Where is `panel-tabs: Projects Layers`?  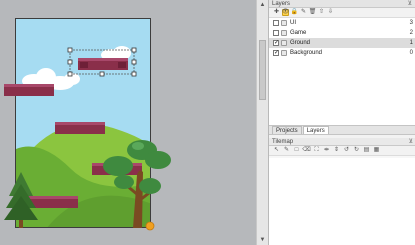 panel-tabs: Projects Layers is located at coordinates (342, 130).